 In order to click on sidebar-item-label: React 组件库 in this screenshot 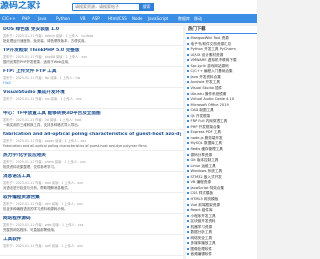, I will do `click(201, 210)`.